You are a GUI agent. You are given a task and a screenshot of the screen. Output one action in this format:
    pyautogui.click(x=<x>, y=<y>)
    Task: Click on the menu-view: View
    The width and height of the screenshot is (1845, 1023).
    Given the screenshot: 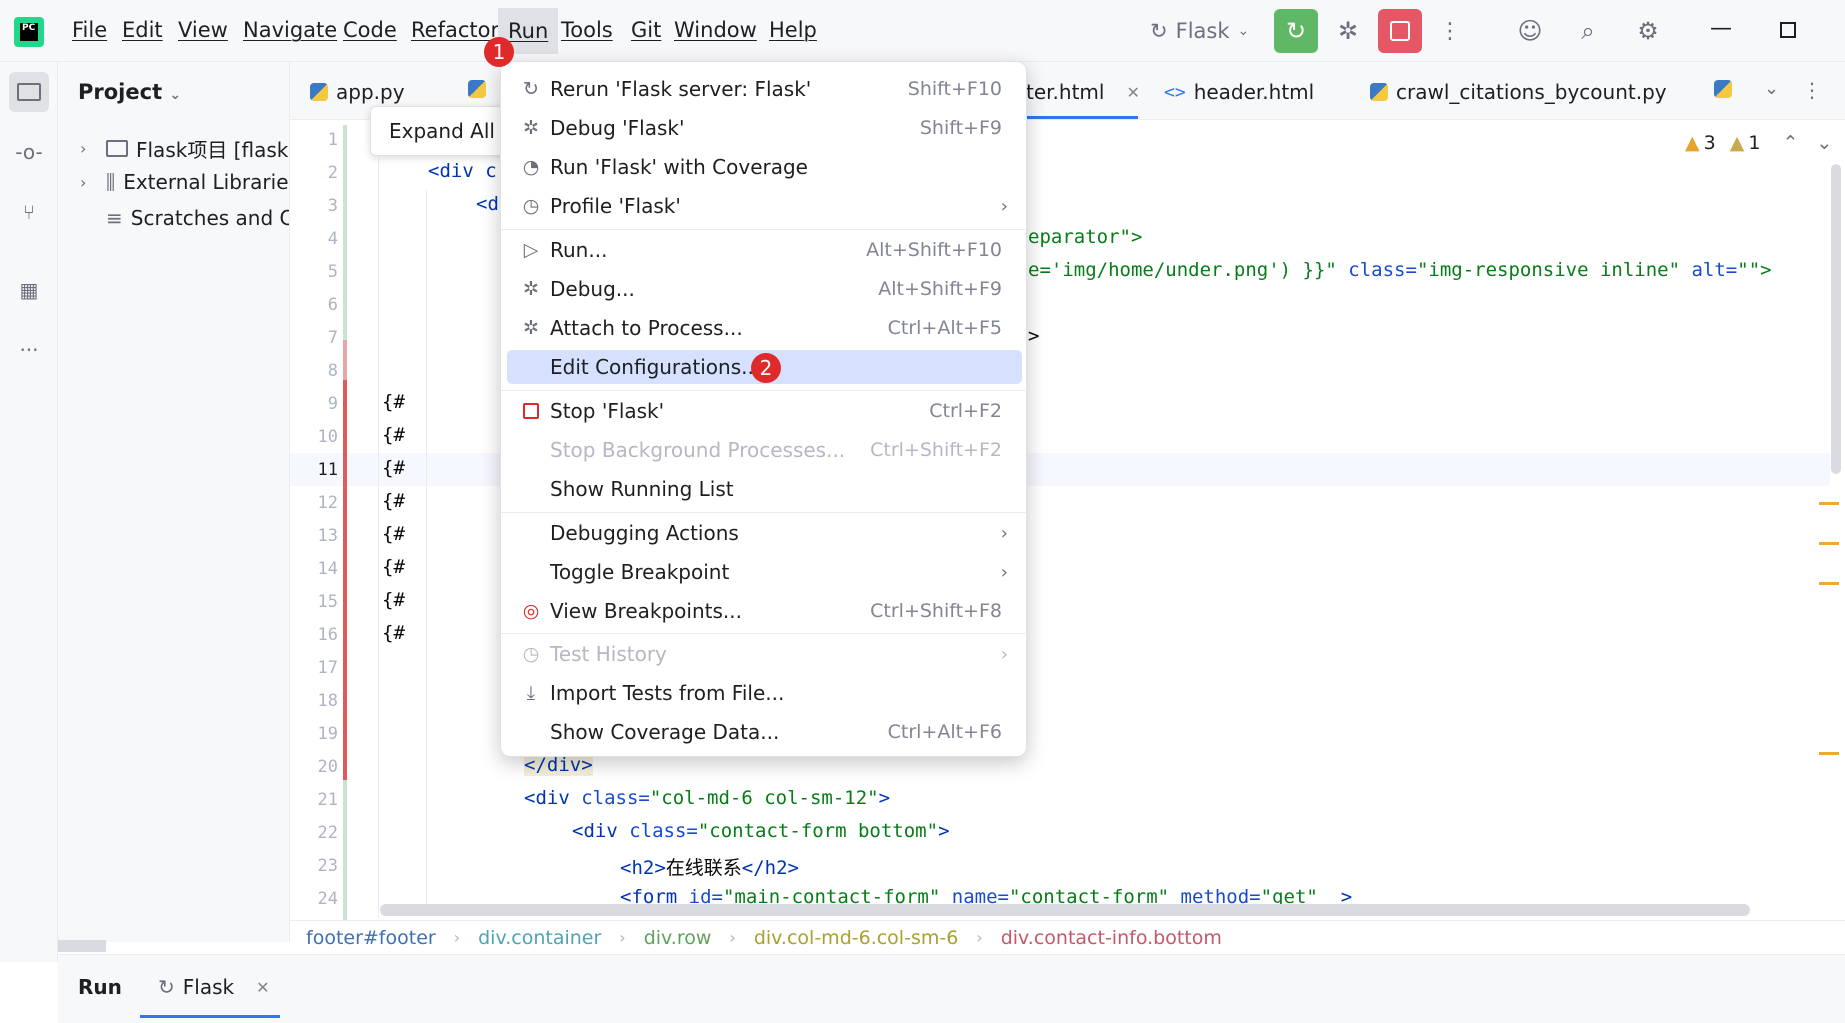 What is the action you would take?
    pyautogui.click(x=203, y=30)
    